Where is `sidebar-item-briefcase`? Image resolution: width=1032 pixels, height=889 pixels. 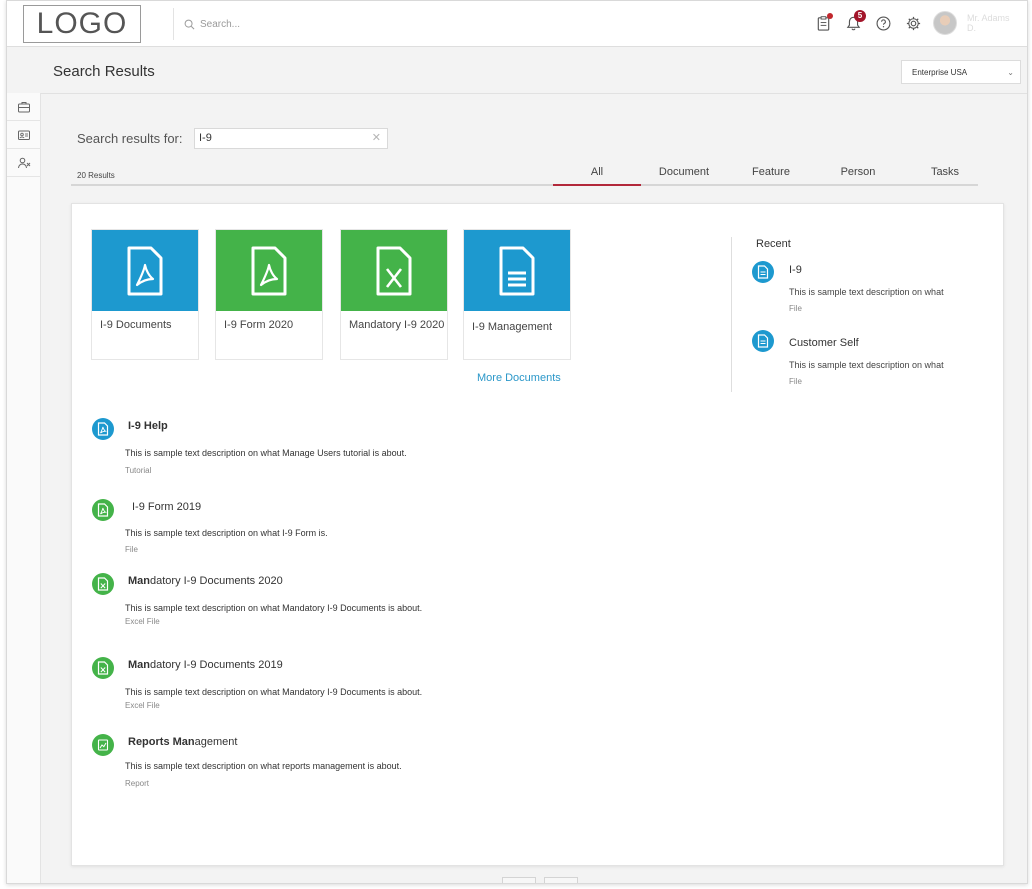 sidebar-item-briefcase is located at coordinates (24, 107).